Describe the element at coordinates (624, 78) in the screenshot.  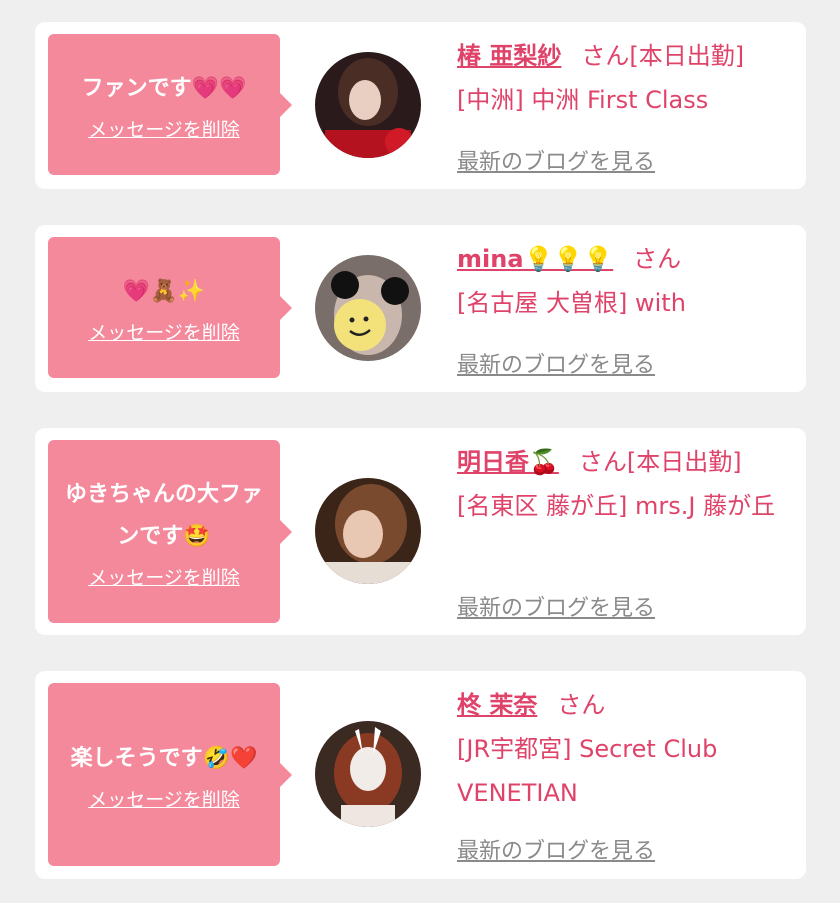
I see `cast-info: 椿 亜梨紗 さん[本日出勤] [中洲] 中洲 First Class` at that location.